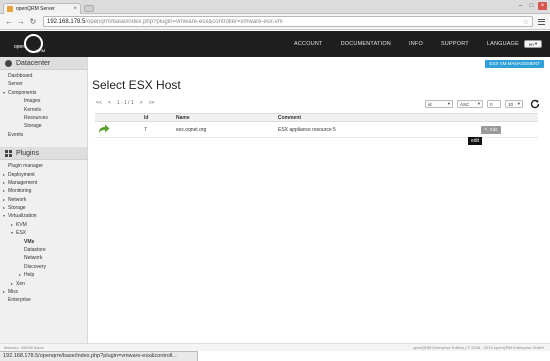 The width and height of the screenshot is (550, 361). What do you see at coordinates (43, 250) in the screenshot?
I see `plugin-datastore: Datastore` at bounding box center [43, 250].